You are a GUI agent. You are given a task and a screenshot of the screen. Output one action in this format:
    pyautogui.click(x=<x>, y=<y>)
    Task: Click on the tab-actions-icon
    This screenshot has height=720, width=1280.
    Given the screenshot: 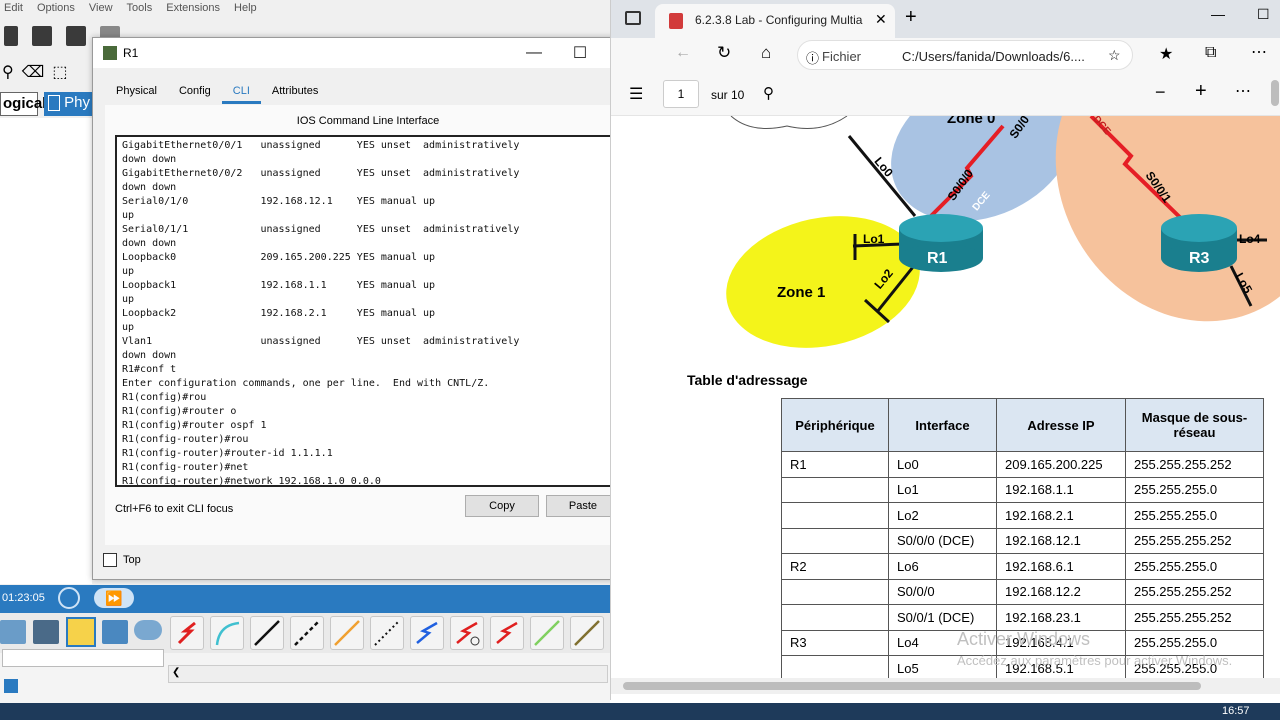 What is the action you would take?
    pyautogui.click(x=633, y=18)
    